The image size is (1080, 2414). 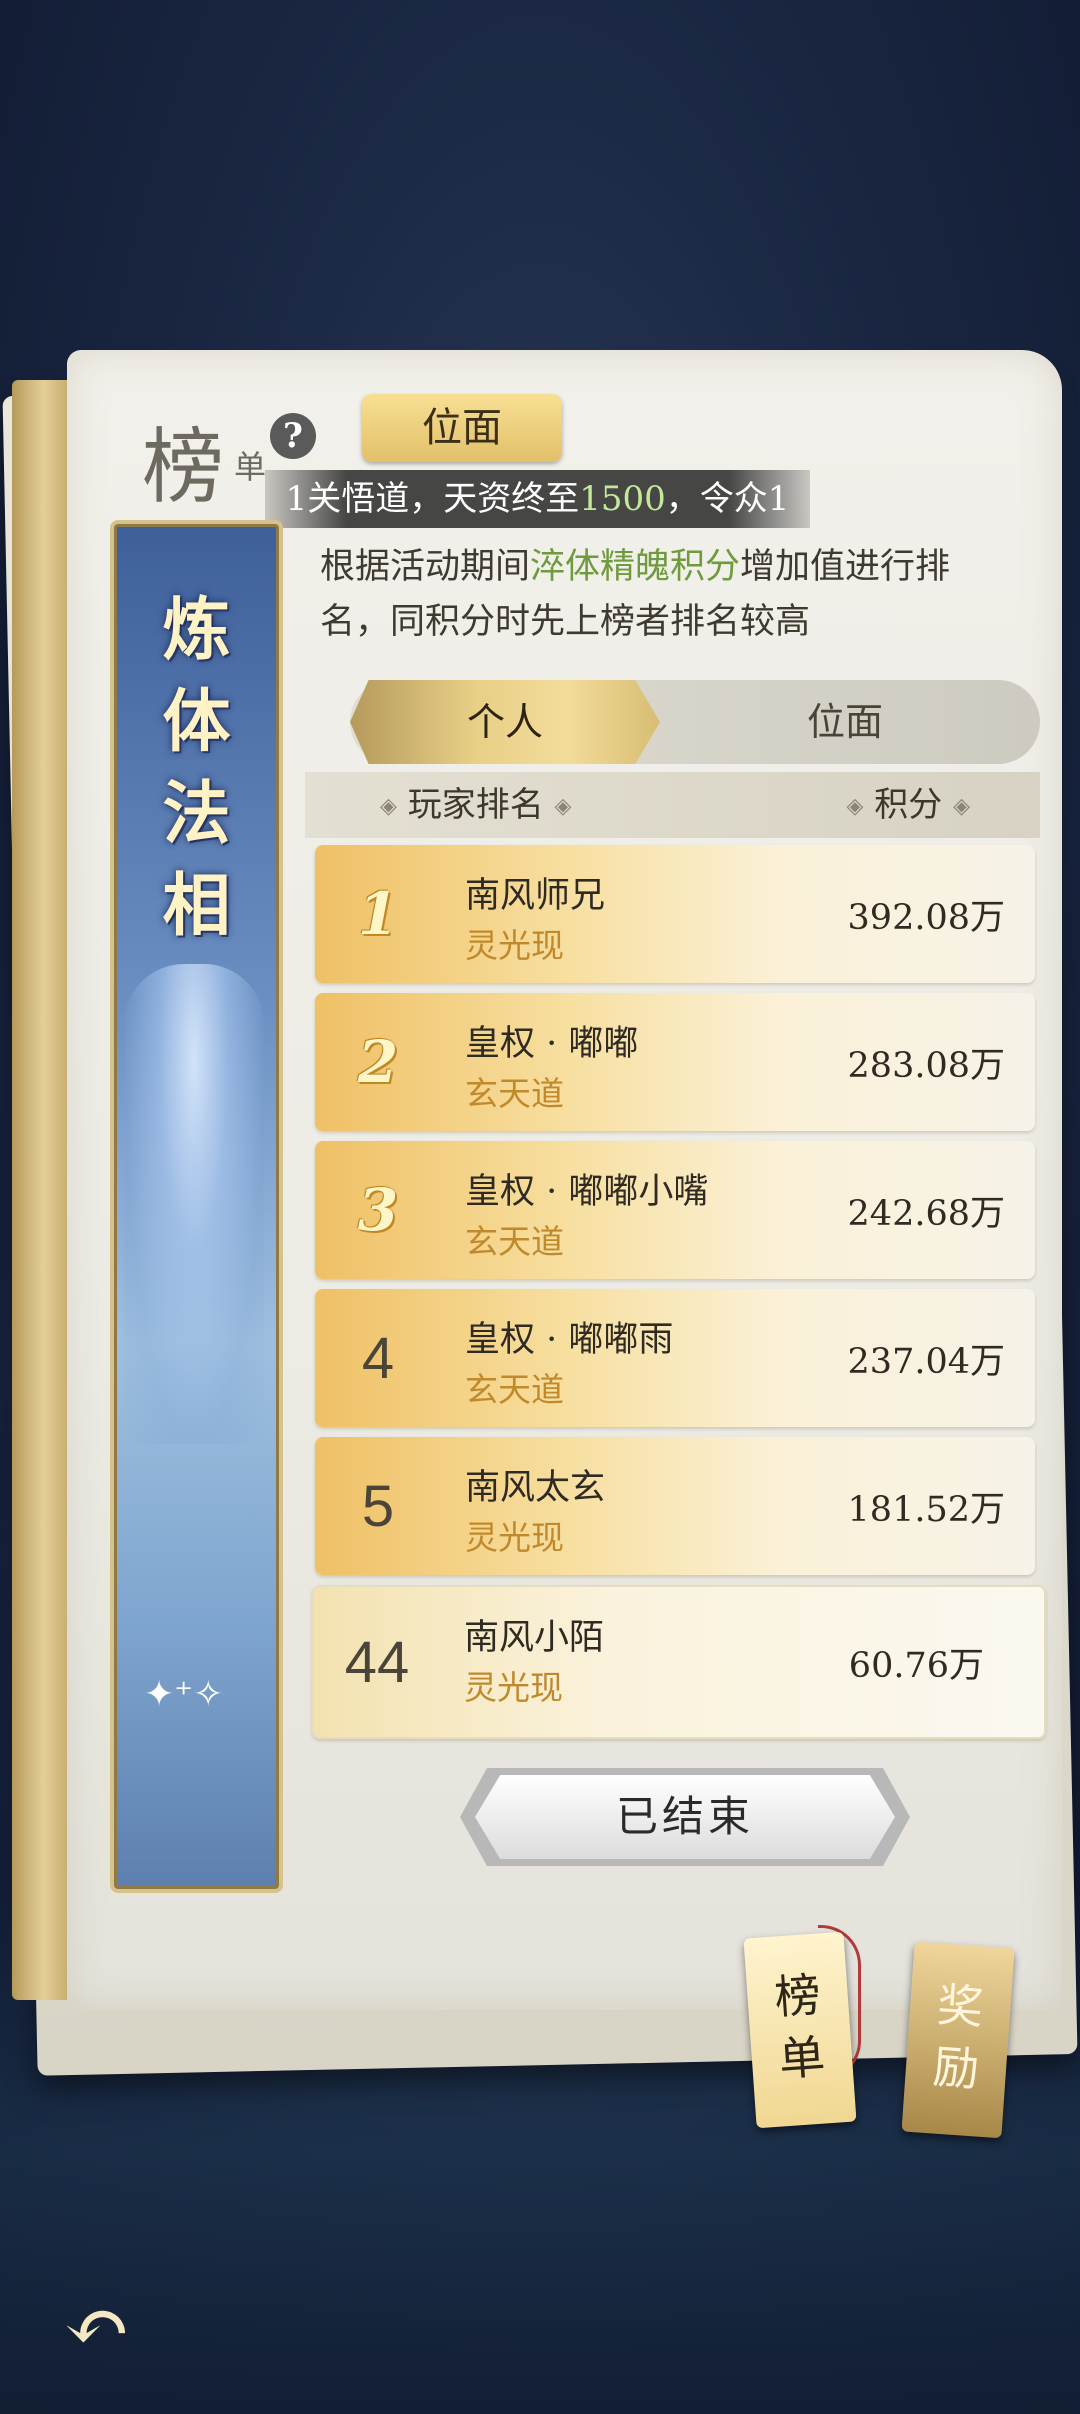 I want to click on column-player-header: ◈ 玩家排名 ◈, so click(x=475, y=806).